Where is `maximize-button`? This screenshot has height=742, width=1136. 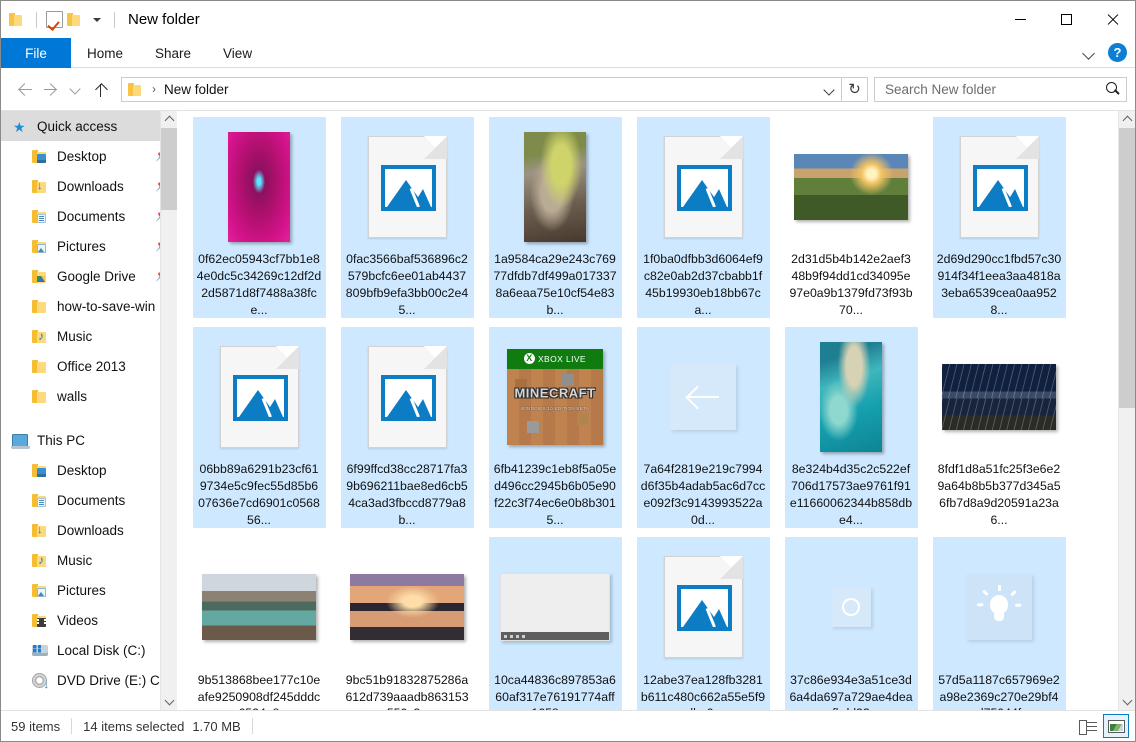
maximize-button is located at coordinates (1066, 19).